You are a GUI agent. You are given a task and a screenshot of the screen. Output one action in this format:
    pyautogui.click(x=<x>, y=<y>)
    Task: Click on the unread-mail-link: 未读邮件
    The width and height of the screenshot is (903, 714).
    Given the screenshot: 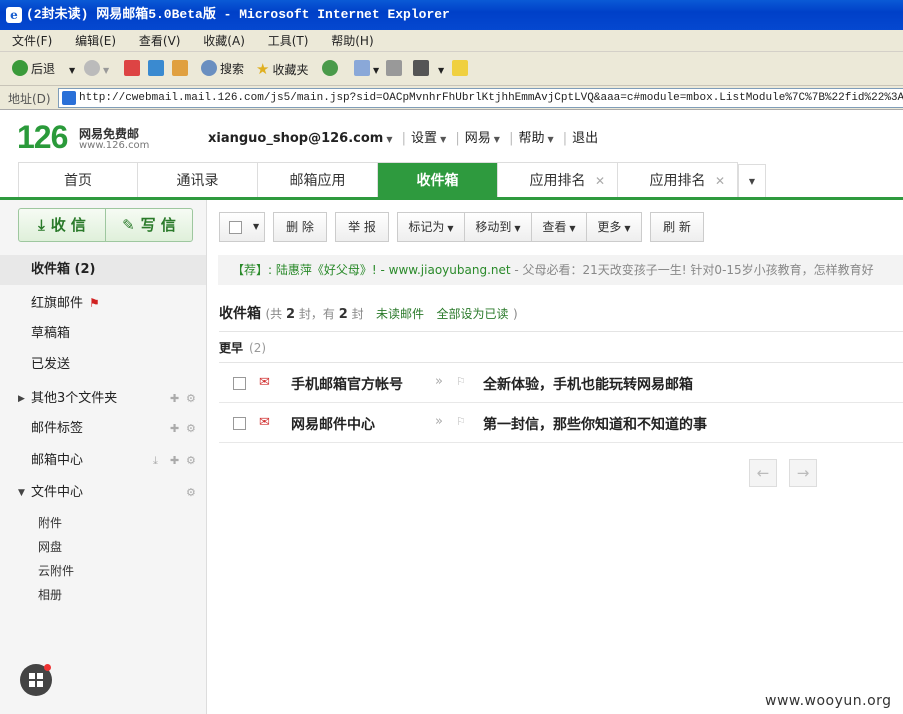 What is the action you would take?
    pyautogui.click(x=400, y=314)
    